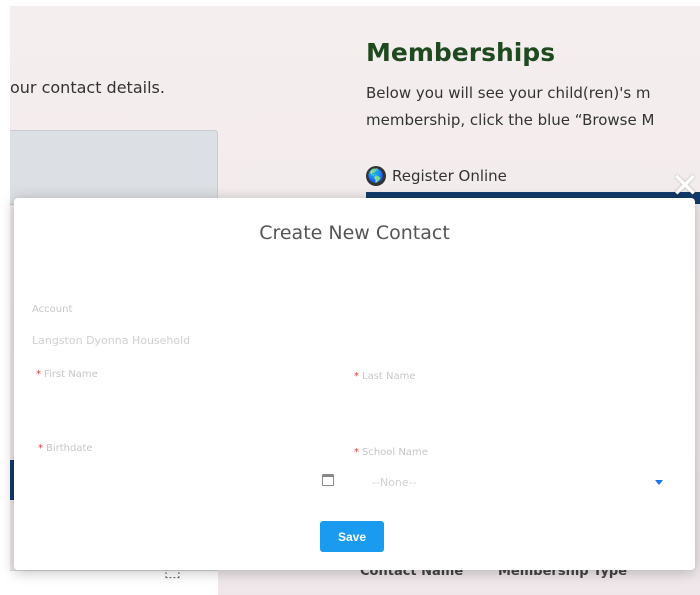  What do you see at coordinates (350, 3) in the screenshot?
I see `top-edge-strip` at bounding box center [350, 3].